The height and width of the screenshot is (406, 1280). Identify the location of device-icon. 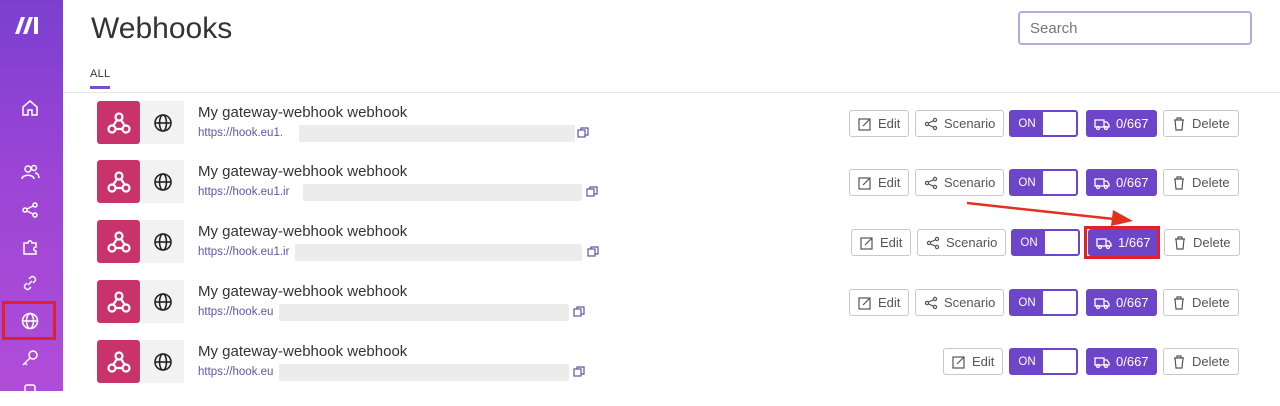
(30, 393).